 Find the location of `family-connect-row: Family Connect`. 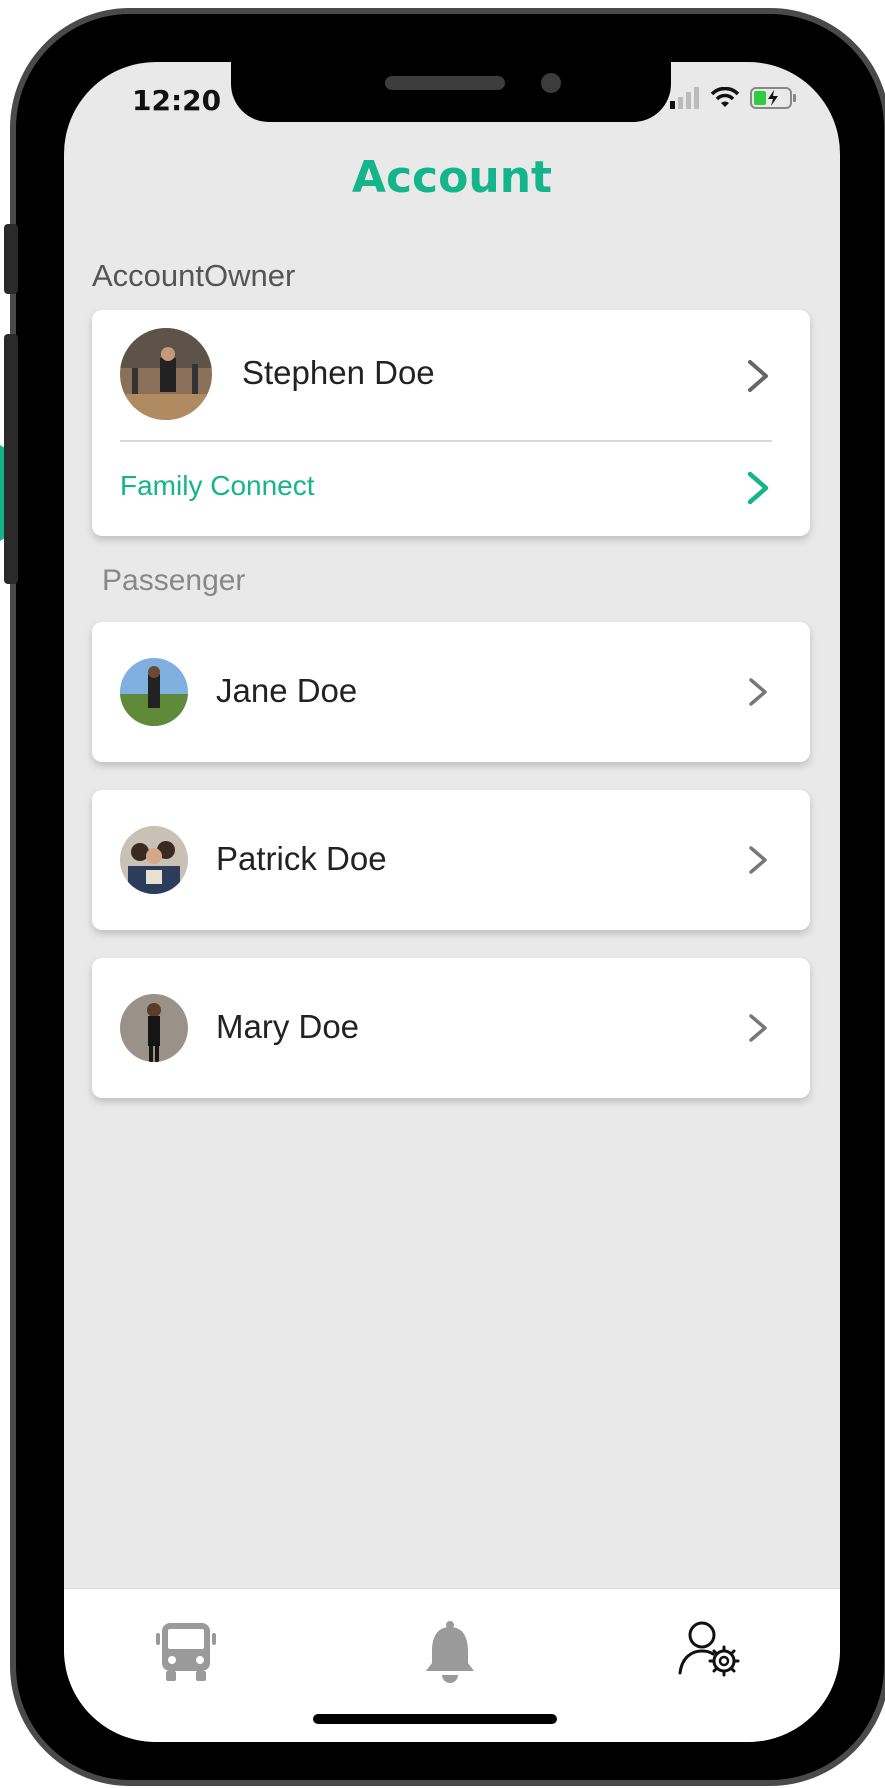

family-connect-row: Family Connect is located at coordinates (451, 489).